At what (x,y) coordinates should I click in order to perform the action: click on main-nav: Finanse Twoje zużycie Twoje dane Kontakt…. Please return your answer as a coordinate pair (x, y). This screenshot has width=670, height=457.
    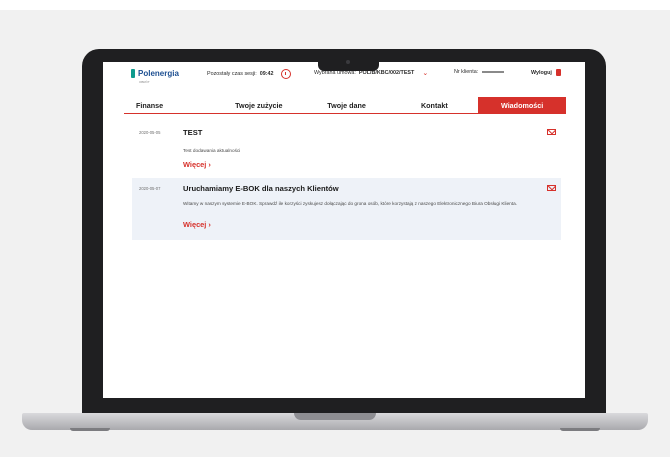
    Looking at the image, I should click on (345, 105).